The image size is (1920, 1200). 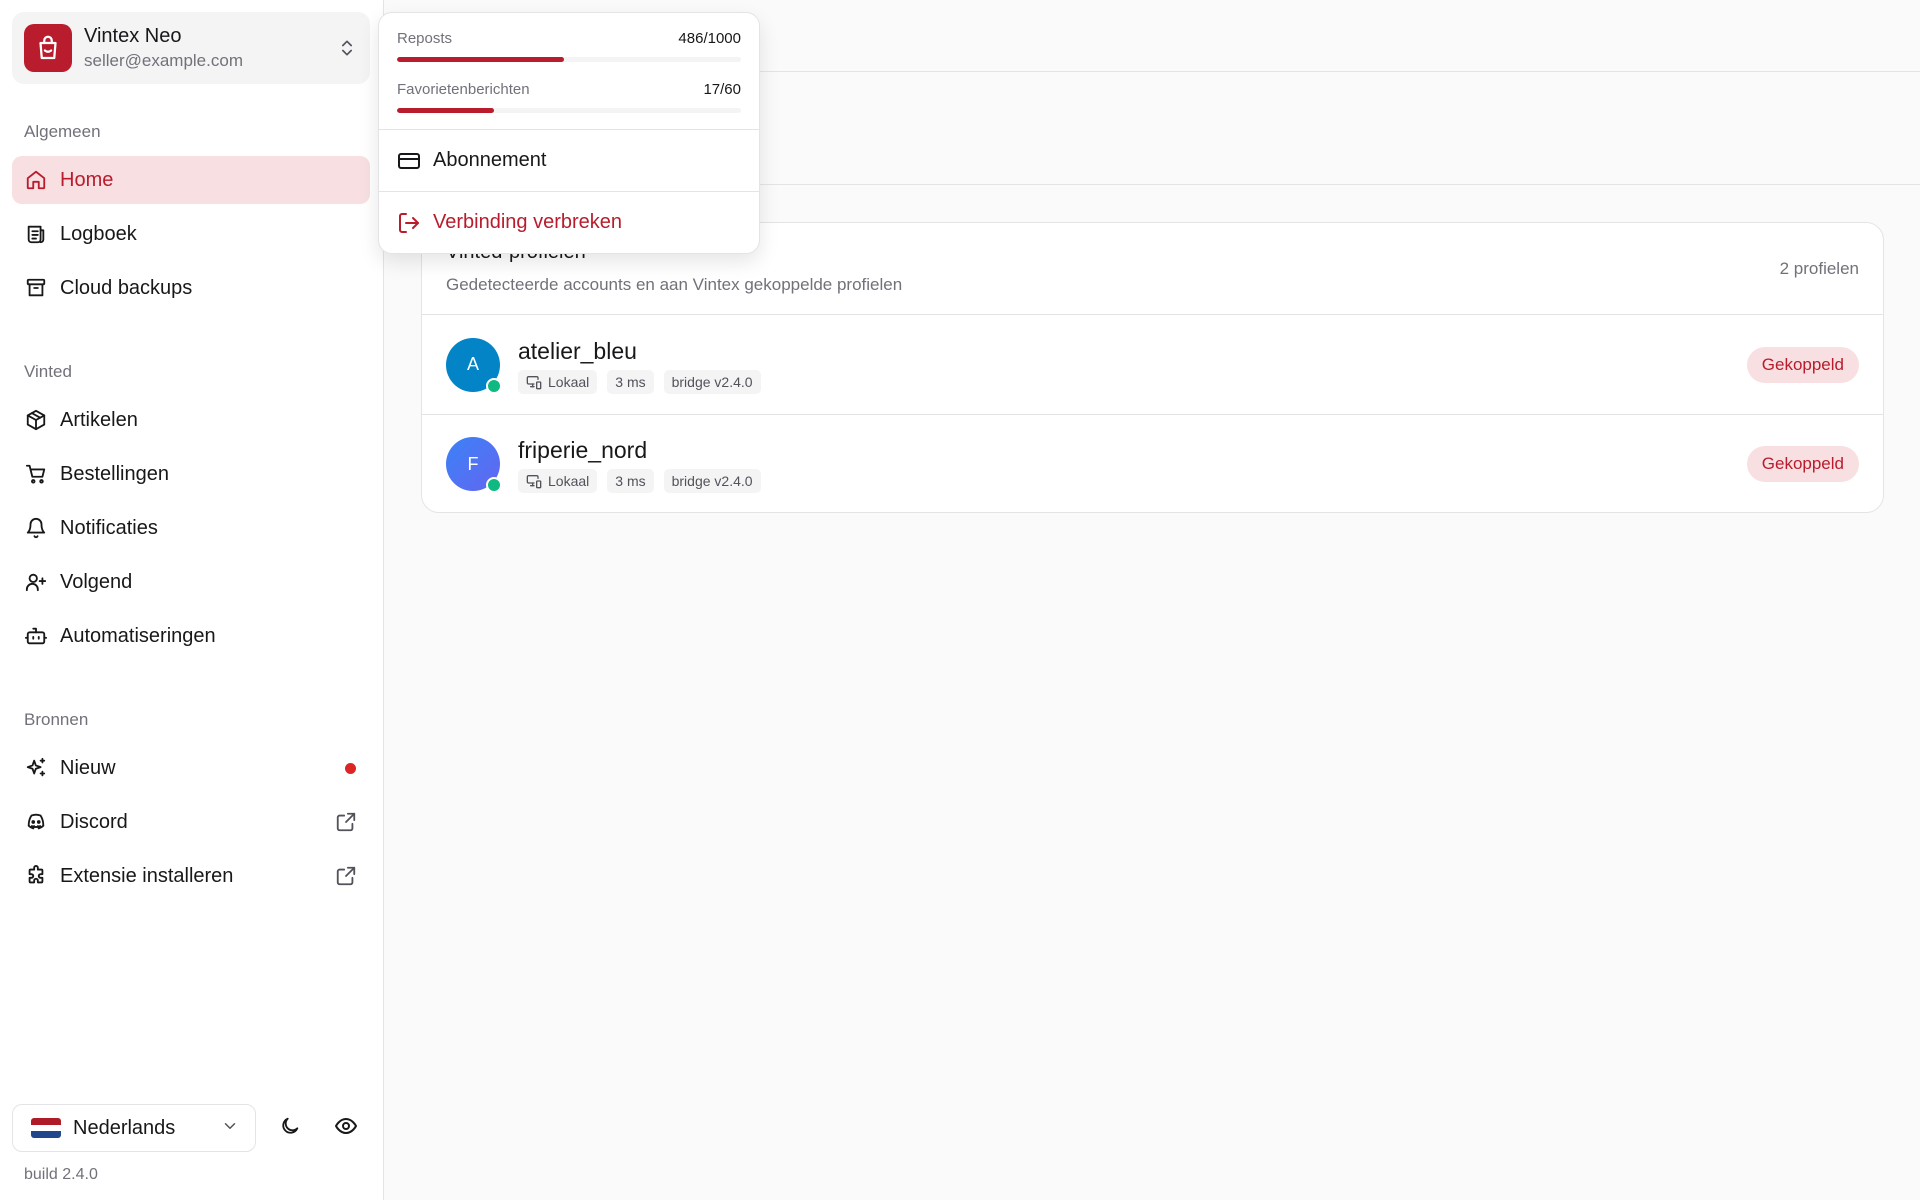 I want to click on sidebar-item-install-extension: Extensie installeren, so click(x=191, y=876).